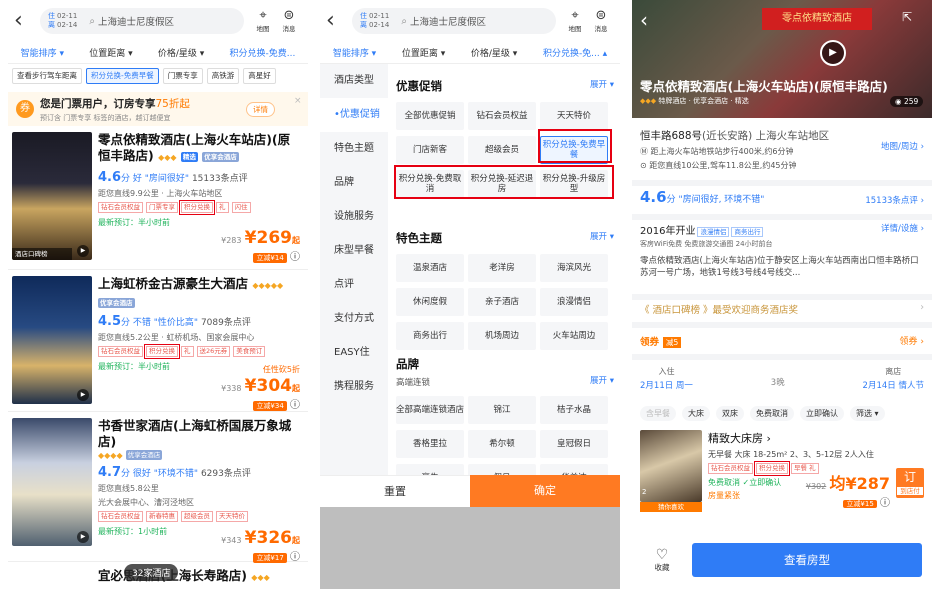 The image size is (940, 589). What do you see at coordinates (907, 17) in the screenshot?
I see `share-icon: ⇱` at bounding box center [907, 17].